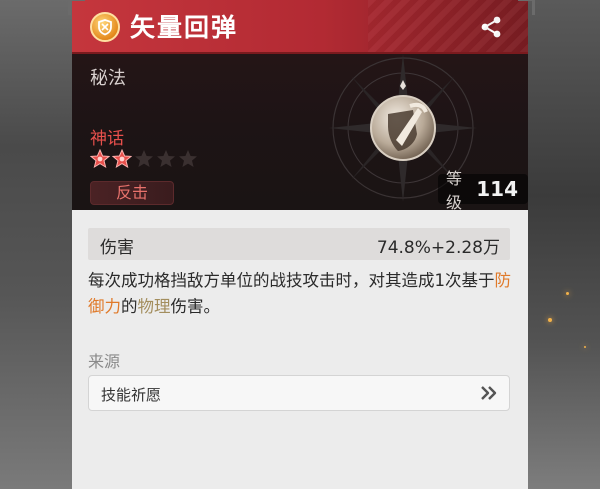 The image size is (600, 489). I want to click on level-indicator: 等级 114, so click(483, 190).